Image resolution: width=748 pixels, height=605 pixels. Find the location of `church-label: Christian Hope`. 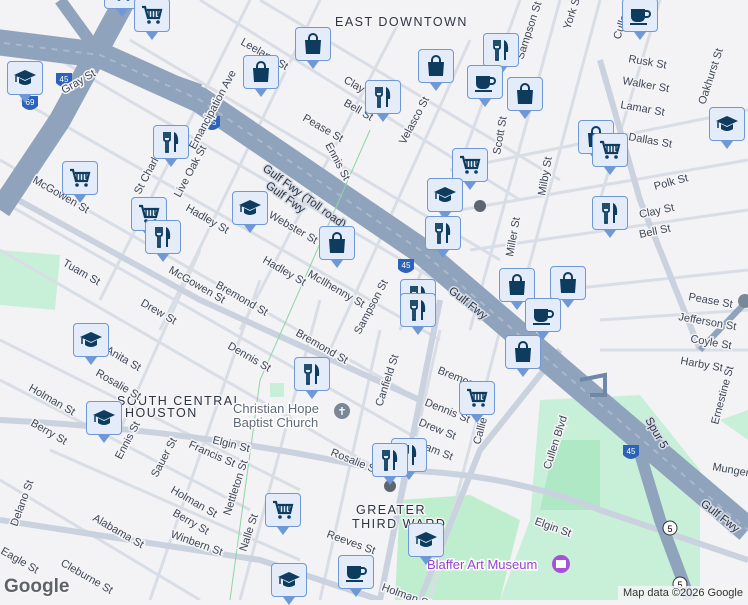

church-label: Christian Hope is located at coordinates (276, 409).